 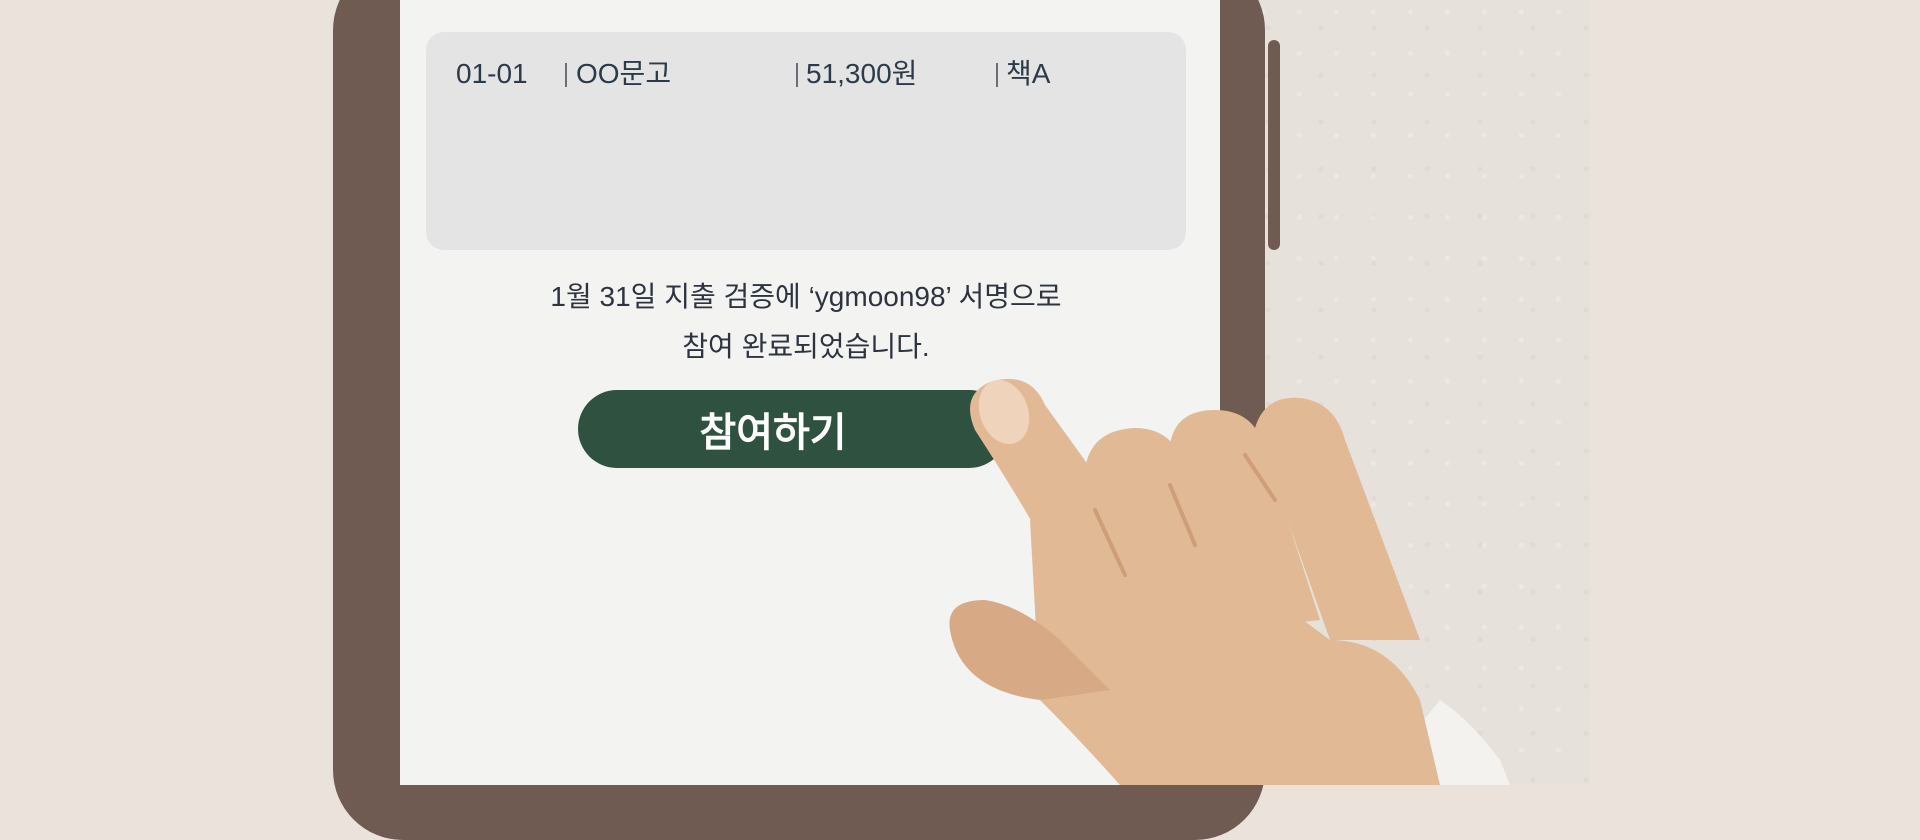 I want to click on record-row: 01-01 OO문고 51,300원 책A, so click(x=806, y=74).